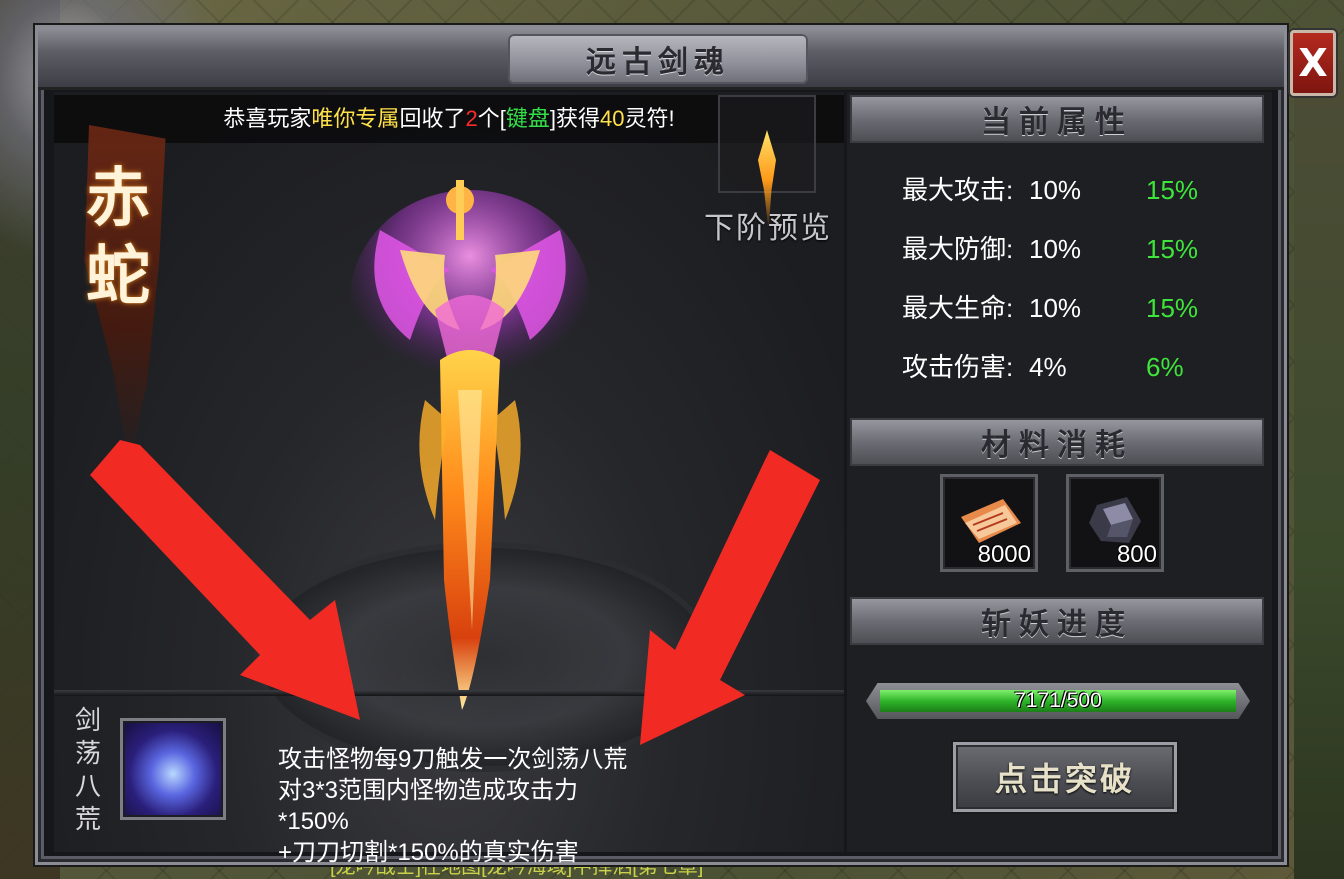 The width and height of the screenshot is (1344, 879). I want to click on next-tier-preview-label: 下阶预览, so click(768, 228).